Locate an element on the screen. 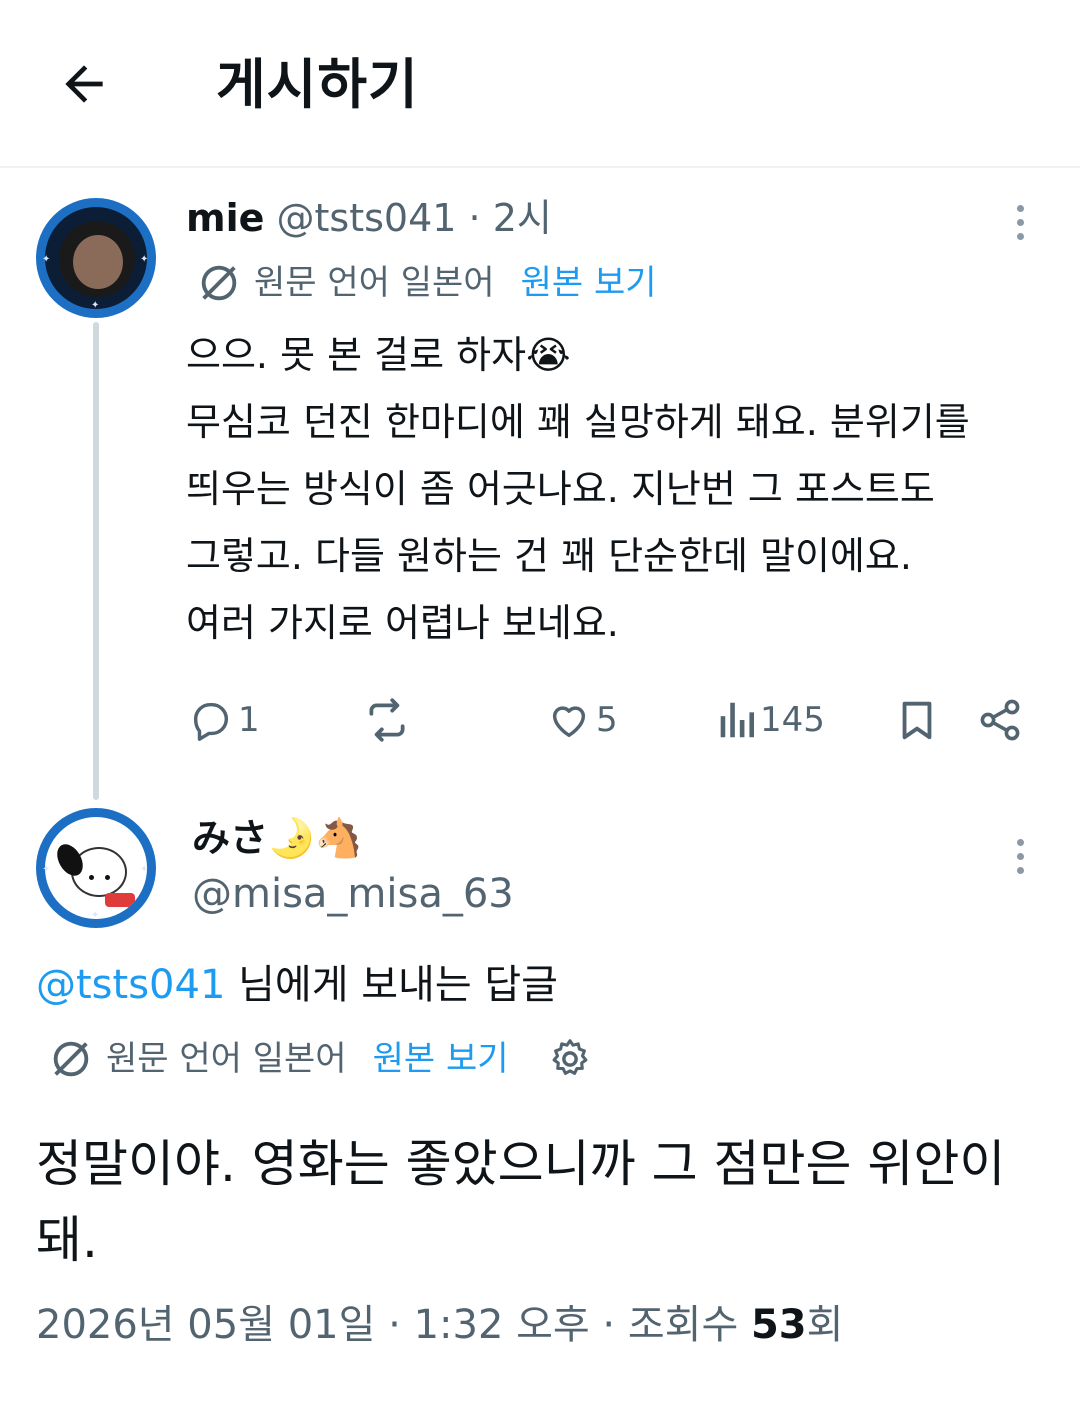 The height and width of the screenshot is (1409, 1080). post-text-line: 정말이야. 영화는 좋았으니까 그 점만은 위안이 is located at coordinates (521, 1164).